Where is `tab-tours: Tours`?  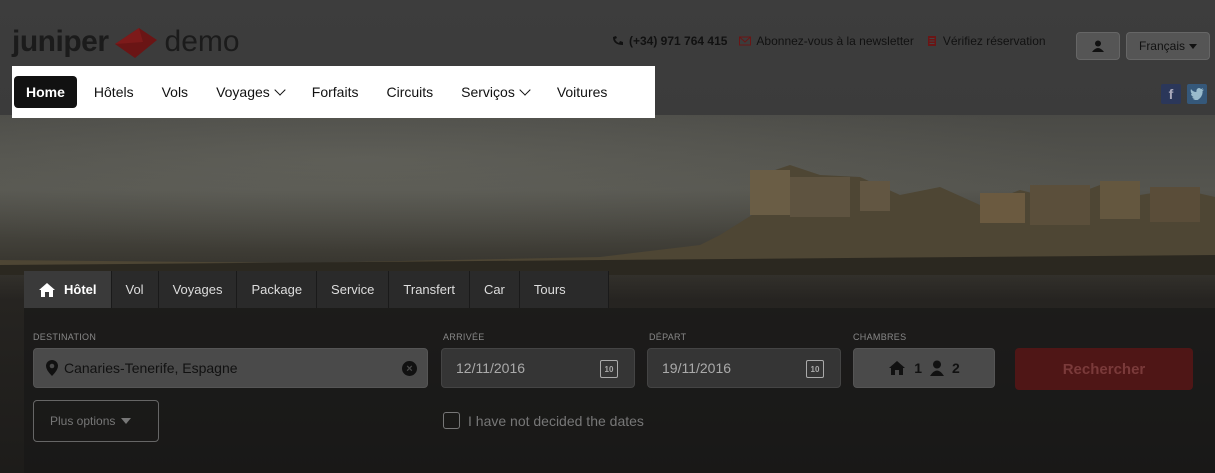 tab-tours: Tours is located at coordinates (564, 289).